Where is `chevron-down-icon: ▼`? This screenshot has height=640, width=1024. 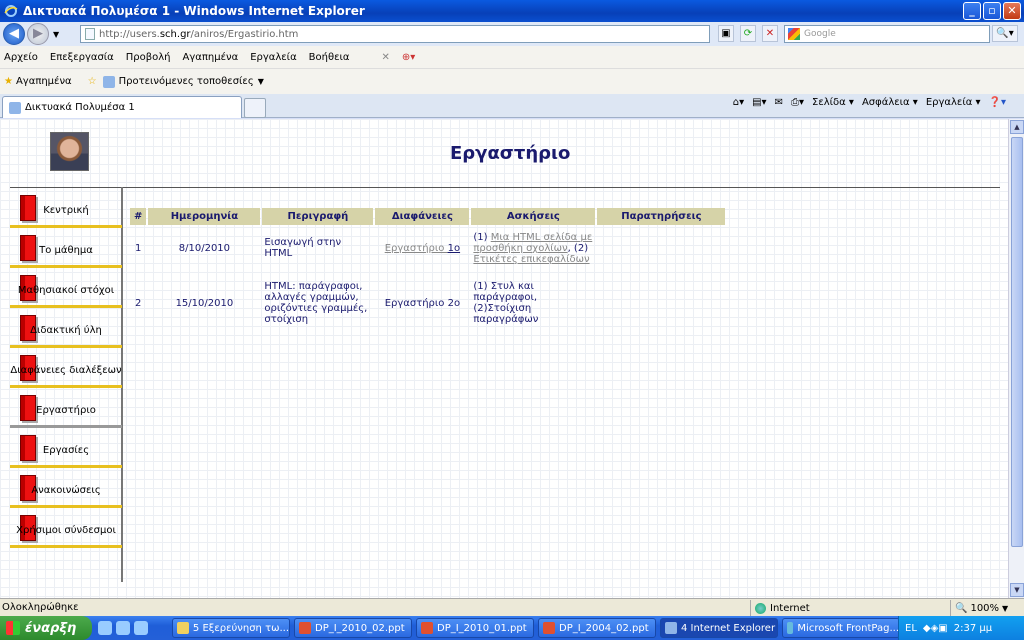
chevron-down-icon: ▼ is located at coordinates (261, 81).